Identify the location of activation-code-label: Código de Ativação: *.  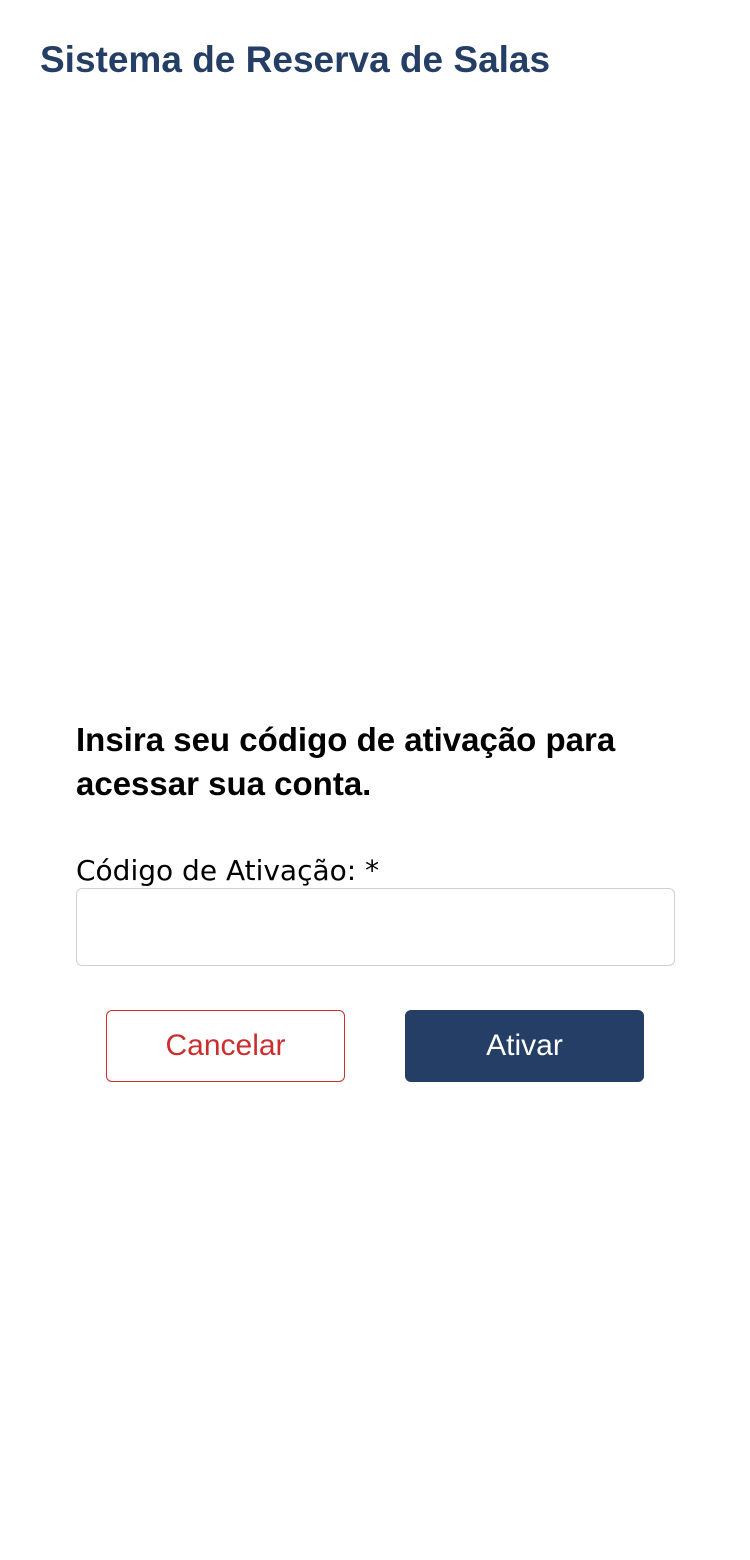
(228, 870).